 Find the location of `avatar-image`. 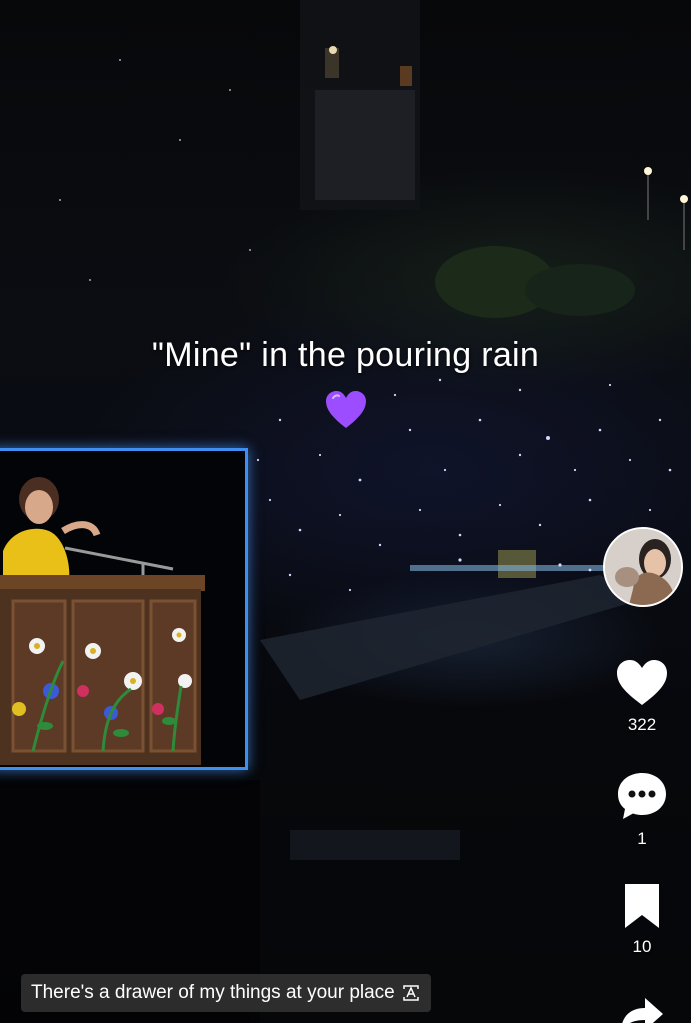

avatar-image is located at coordinates (643, 567).